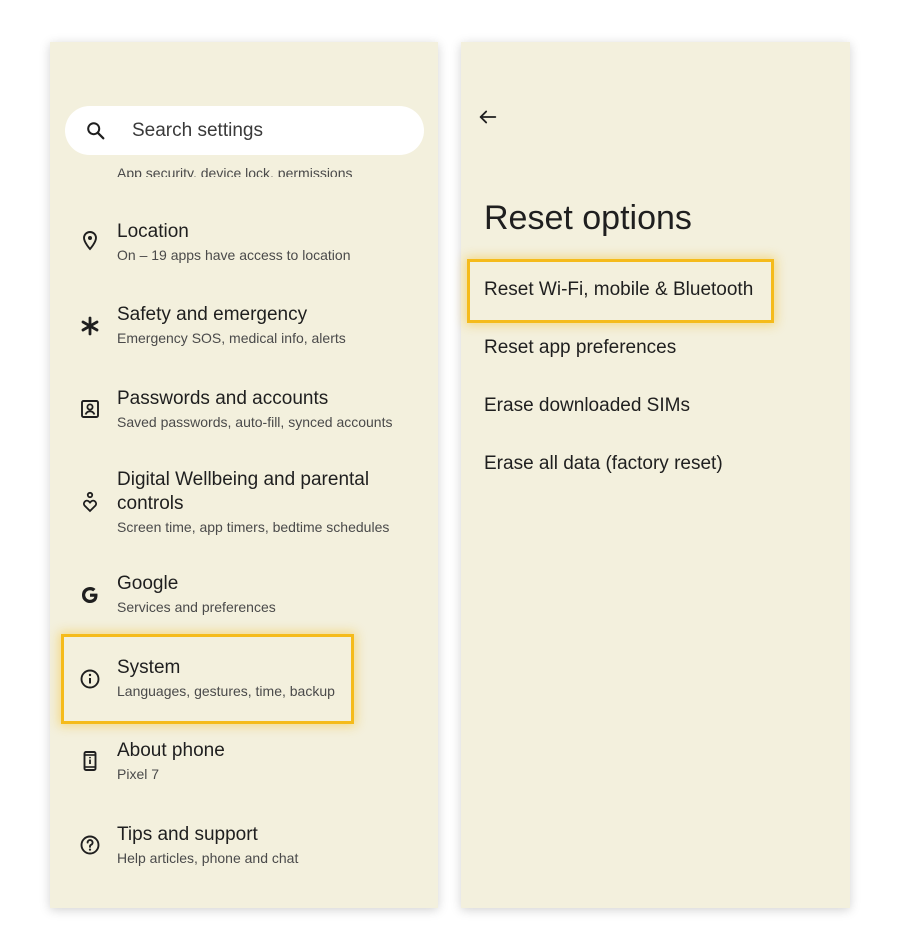  What do you see at coordinates (187, 834) in the screenshot?
I see `item-title: Tips and support` at bounding box center [187, 834].